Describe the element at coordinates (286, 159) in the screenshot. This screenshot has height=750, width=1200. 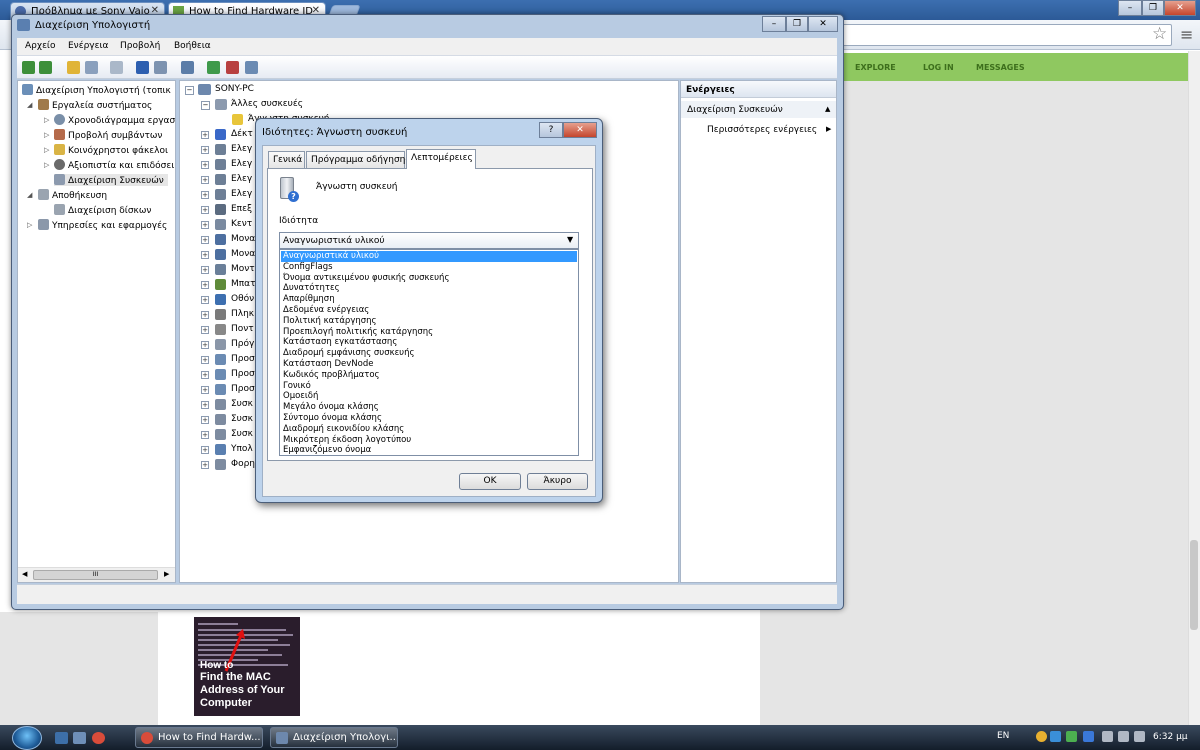
I see `tab-general: Γενικά` at that location.